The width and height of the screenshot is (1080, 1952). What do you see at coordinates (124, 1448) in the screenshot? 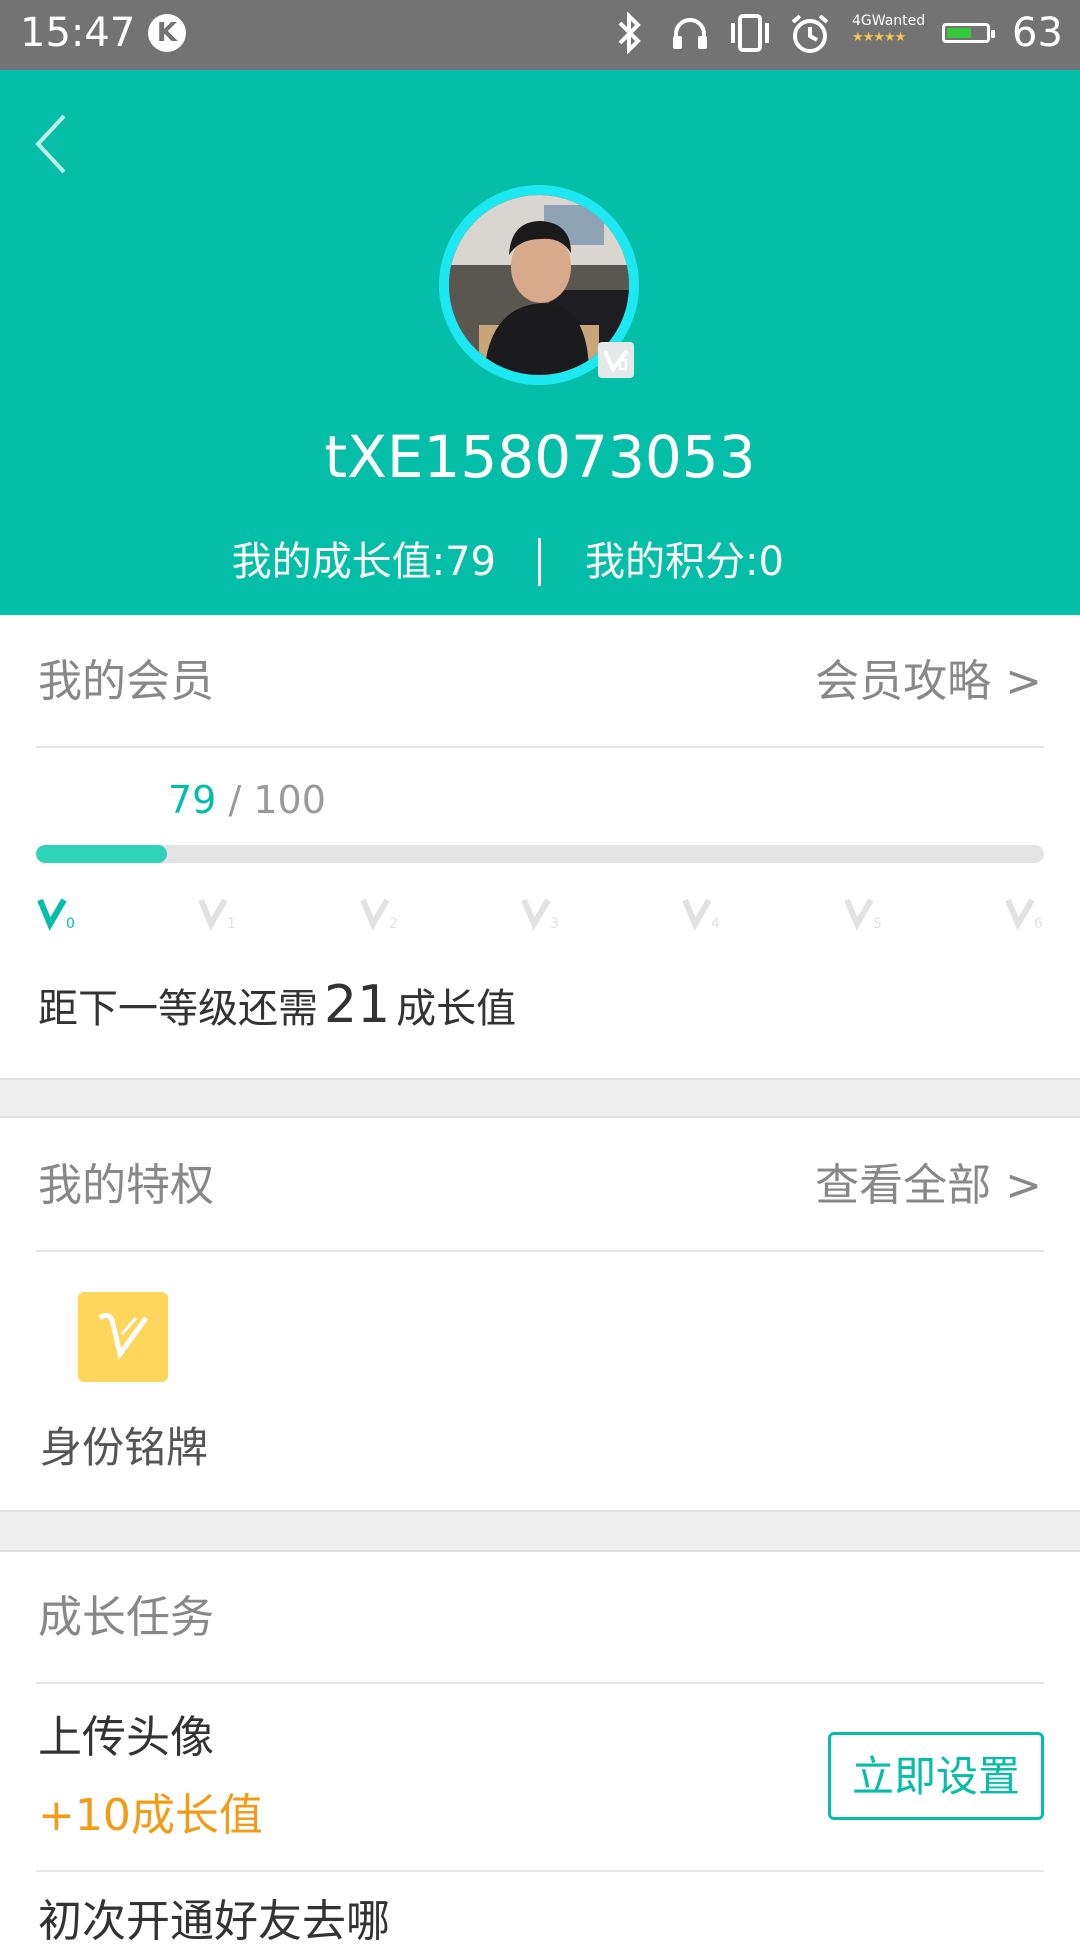
I see `privilege-label: 身份铭牌` at bounding box center [124, 1448].